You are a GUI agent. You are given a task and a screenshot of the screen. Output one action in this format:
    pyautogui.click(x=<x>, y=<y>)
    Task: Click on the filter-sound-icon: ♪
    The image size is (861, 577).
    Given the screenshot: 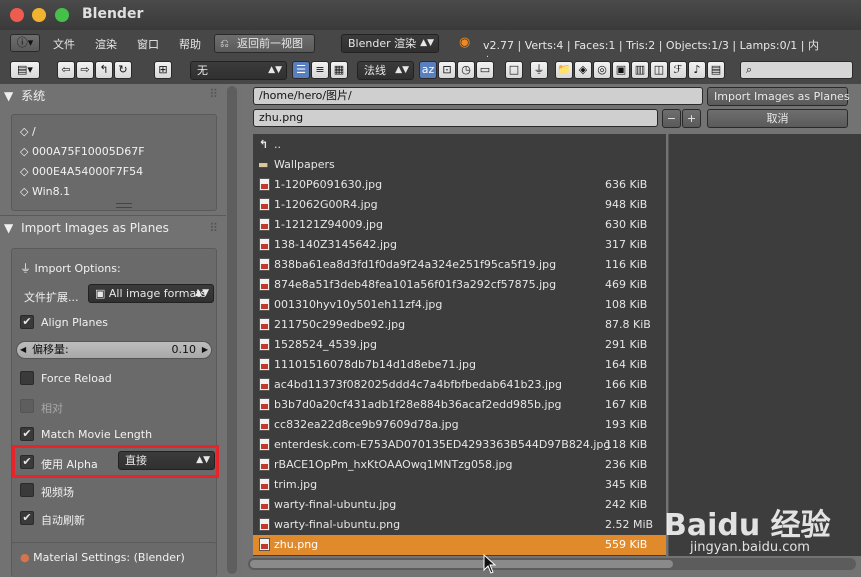 What is the action you would take?
    pyautogui.click(x=697, y=70)
    